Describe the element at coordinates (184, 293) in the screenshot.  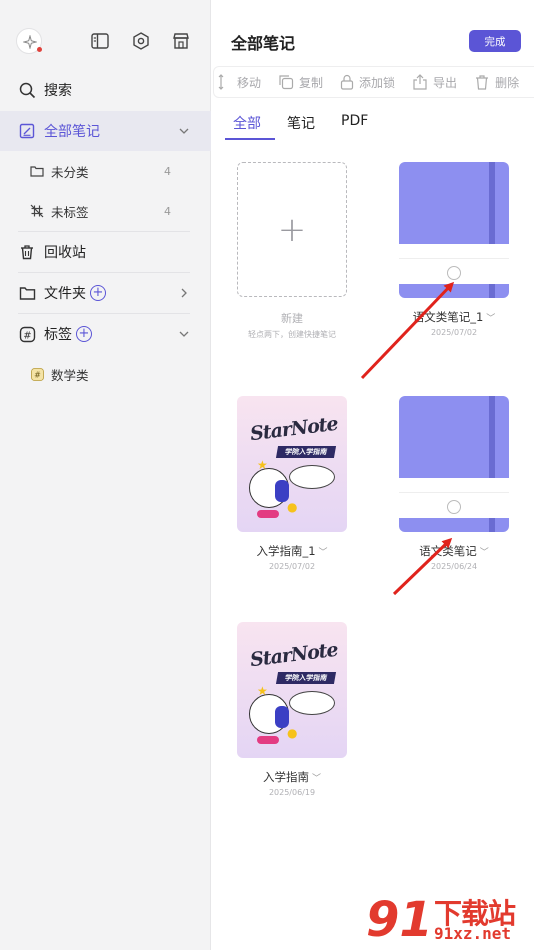
I see `chevron-right-icon` at that location.